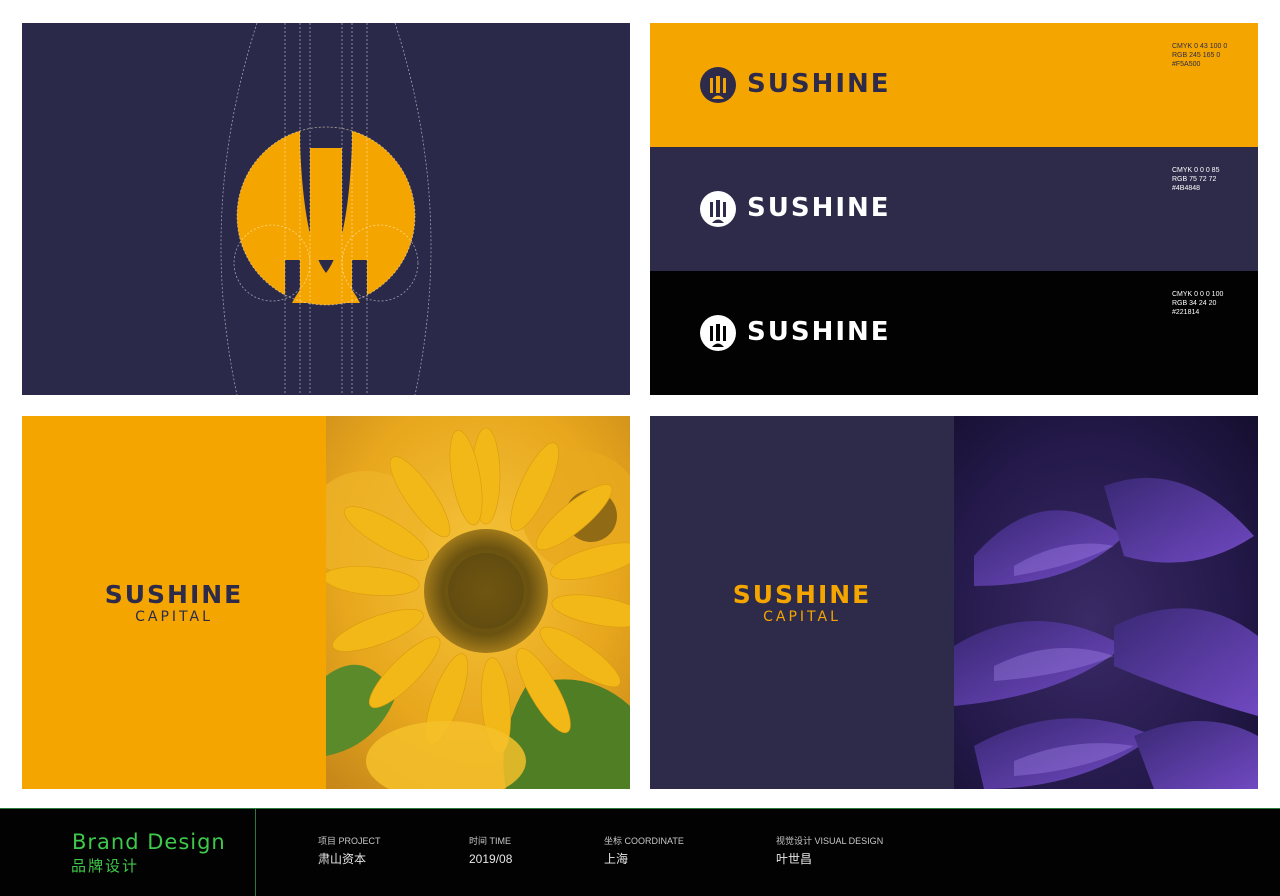  Describe the element at coordinates (830, 841) in the screenshot. I see `footer-label: 视觉设计 VISUAL DESIGN` at that location.